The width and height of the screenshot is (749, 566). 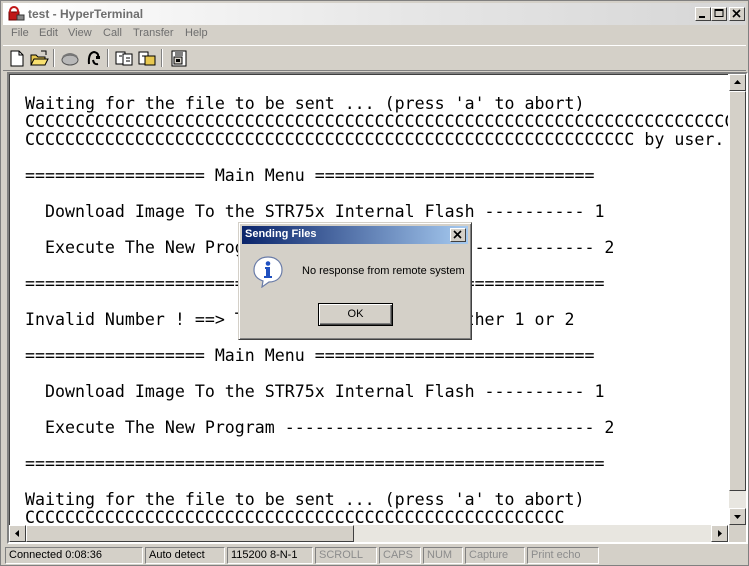 What do you see at coordinates (70, 58) in the screenshot?
I see `connect-icon` at bounding box center [70, 58].